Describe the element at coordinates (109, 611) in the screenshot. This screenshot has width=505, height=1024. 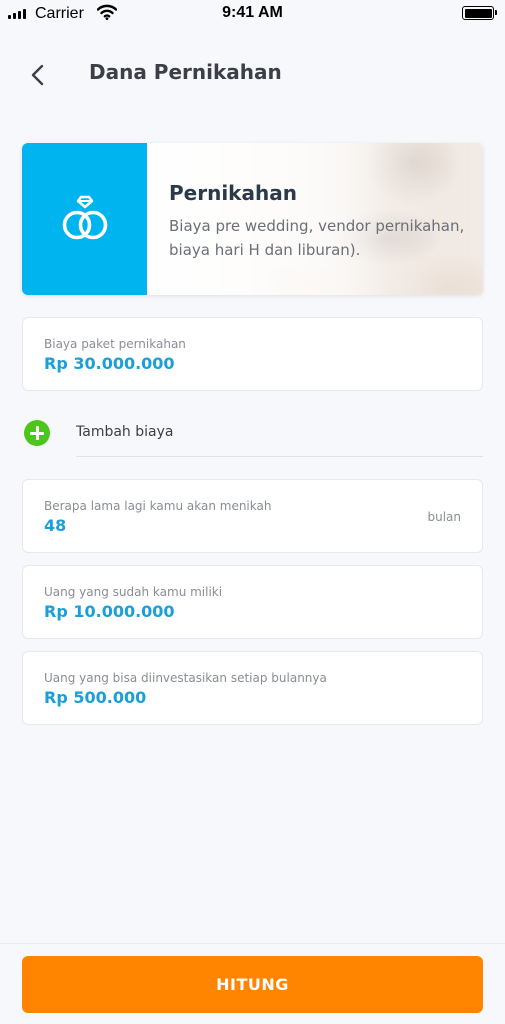
I see `current-savings-value: Rp 10.000.000` at that location.